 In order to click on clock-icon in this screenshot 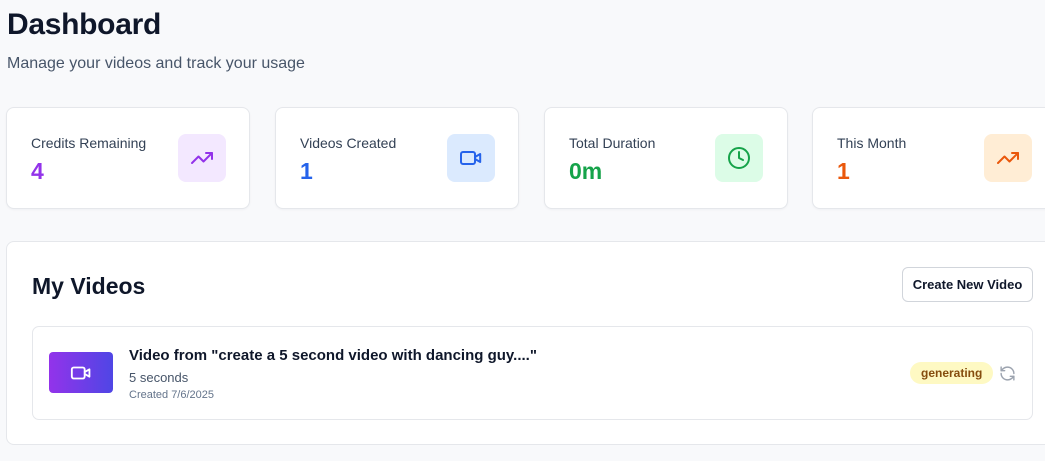, I will do `click(739, 158)`.